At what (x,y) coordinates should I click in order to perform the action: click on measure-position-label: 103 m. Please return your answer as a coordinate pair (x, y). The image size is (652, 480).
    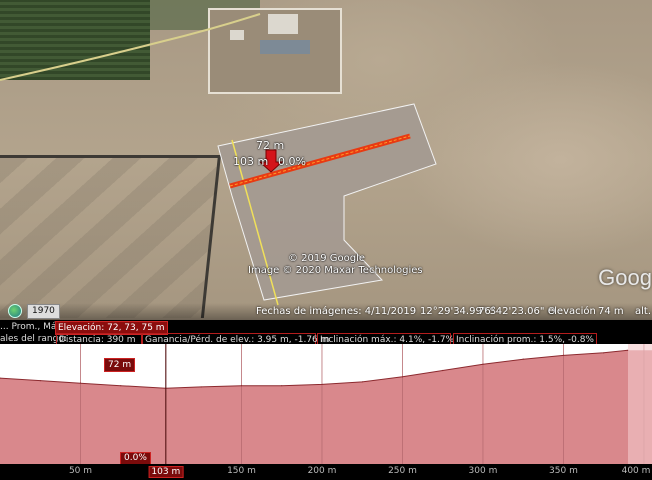
    Looking at the image, I should click on (251, 161).